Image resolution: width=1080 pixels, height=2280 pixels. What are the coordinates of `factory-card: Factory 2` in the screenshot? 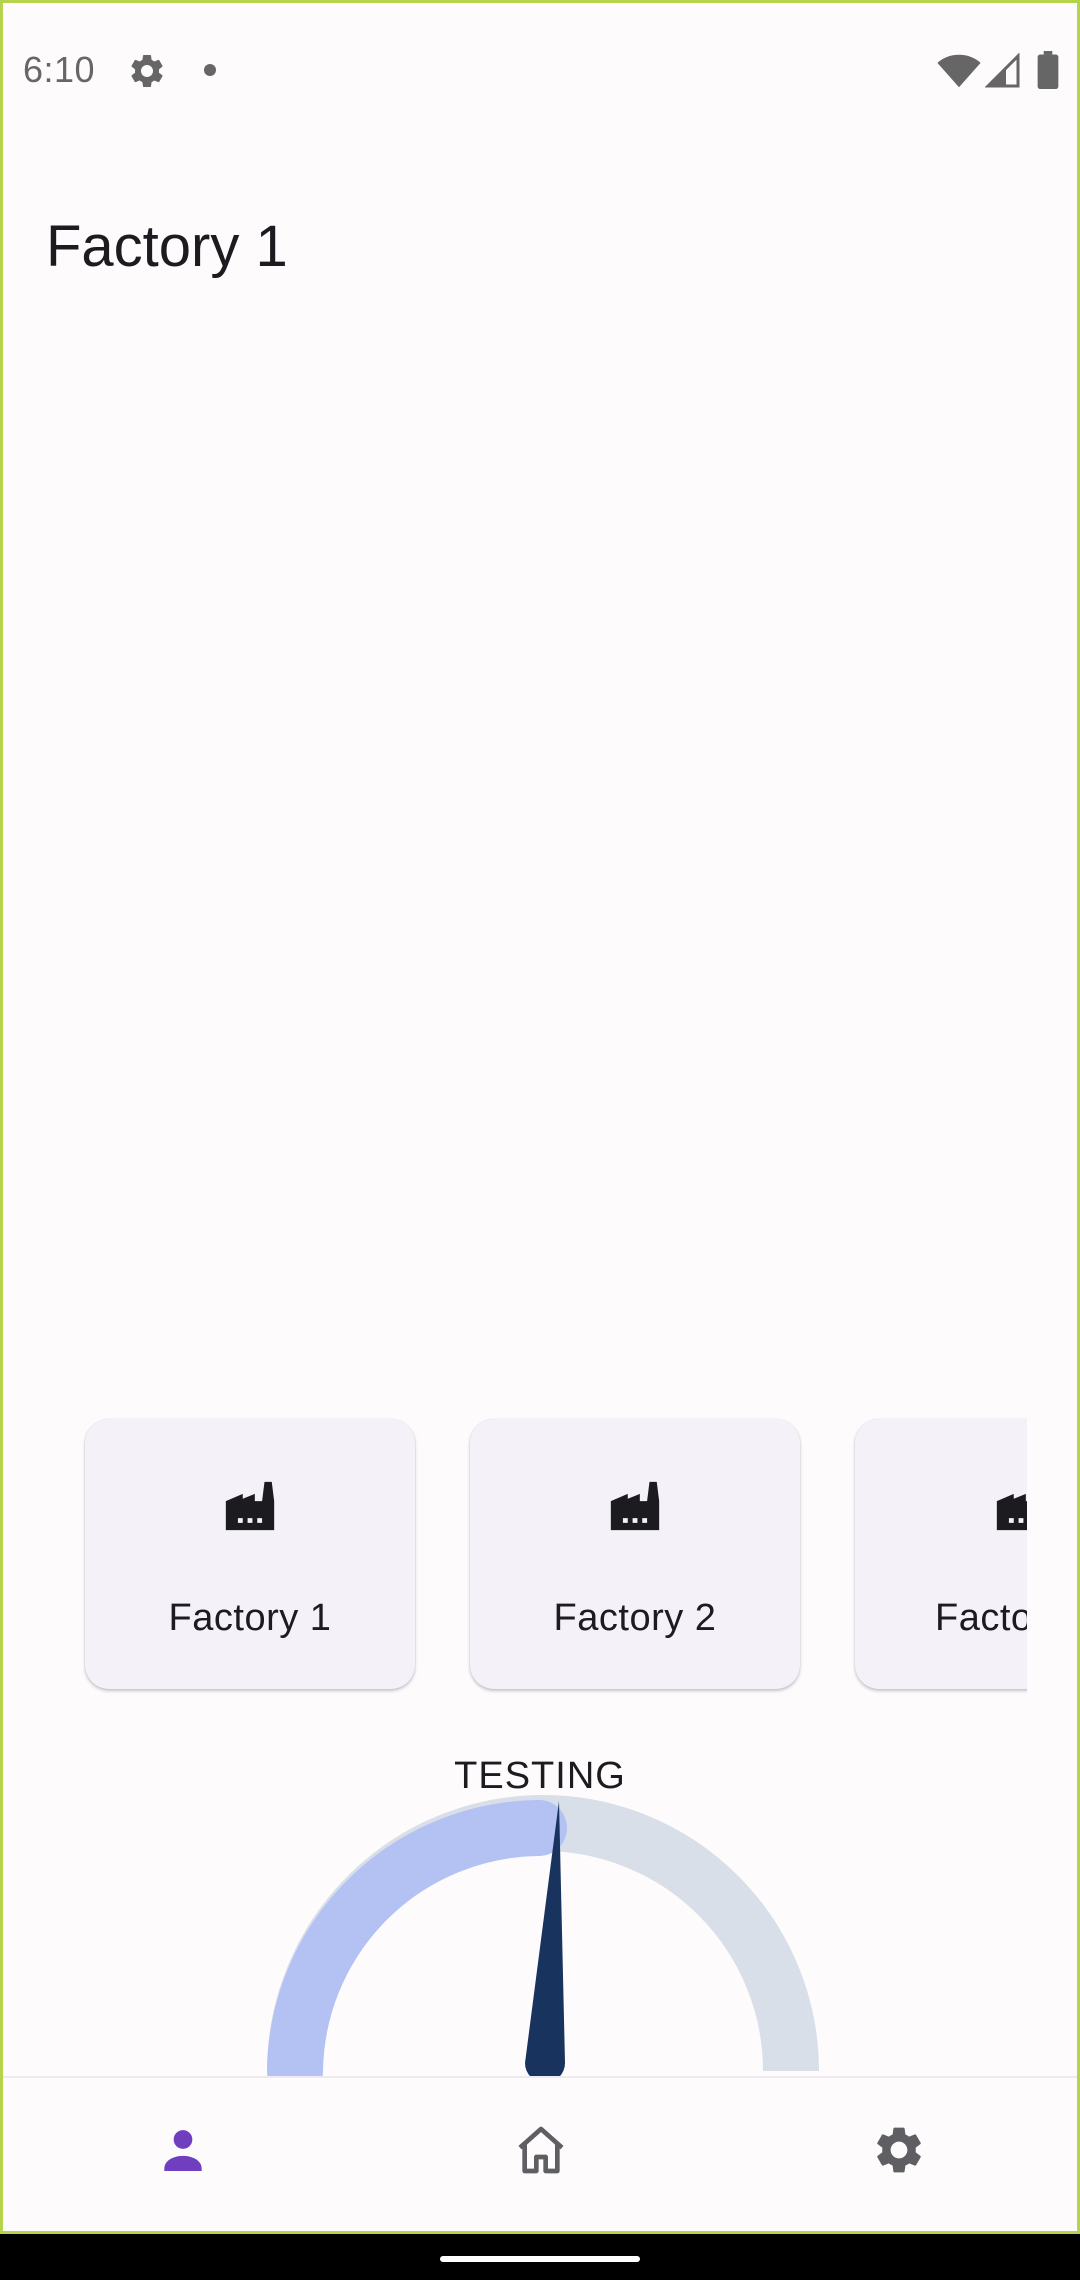 It's located at (635, 1554).